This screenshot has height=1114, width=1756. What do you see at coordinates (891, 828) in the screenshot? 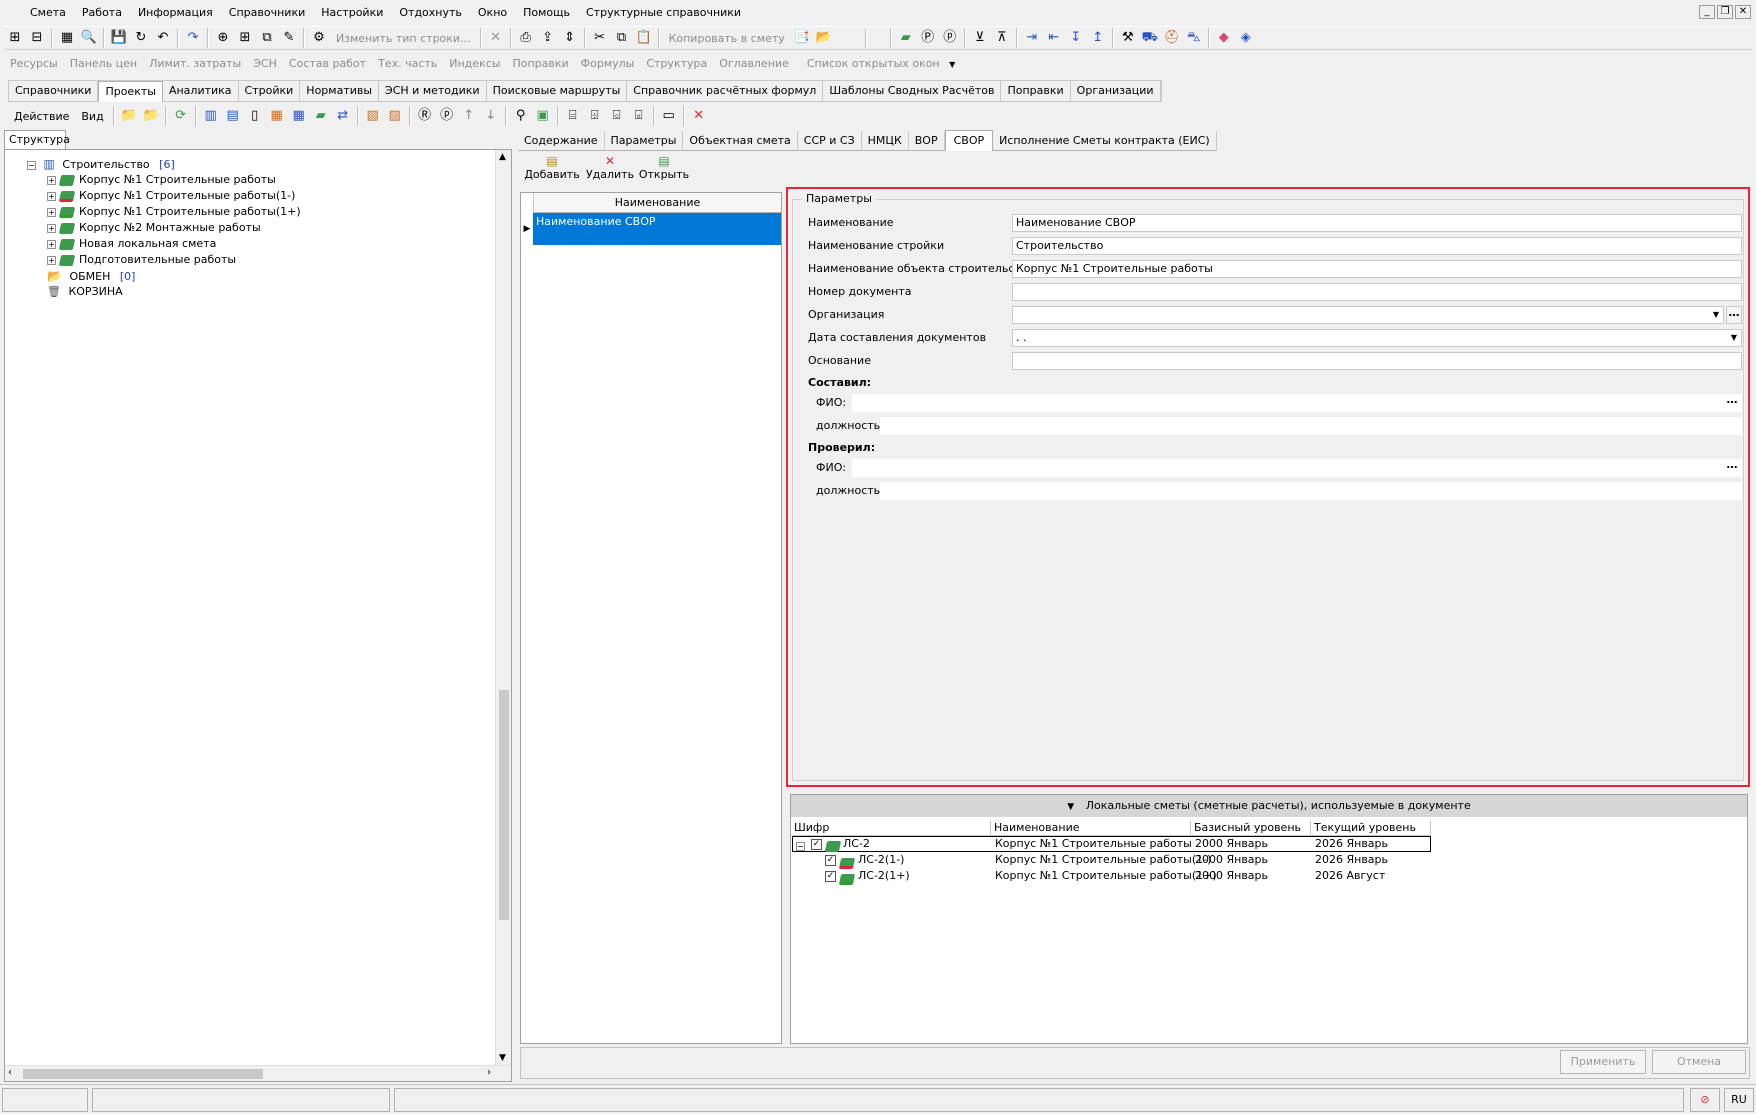
I see `col-code: Шифр` at bounding box center [891, 828].